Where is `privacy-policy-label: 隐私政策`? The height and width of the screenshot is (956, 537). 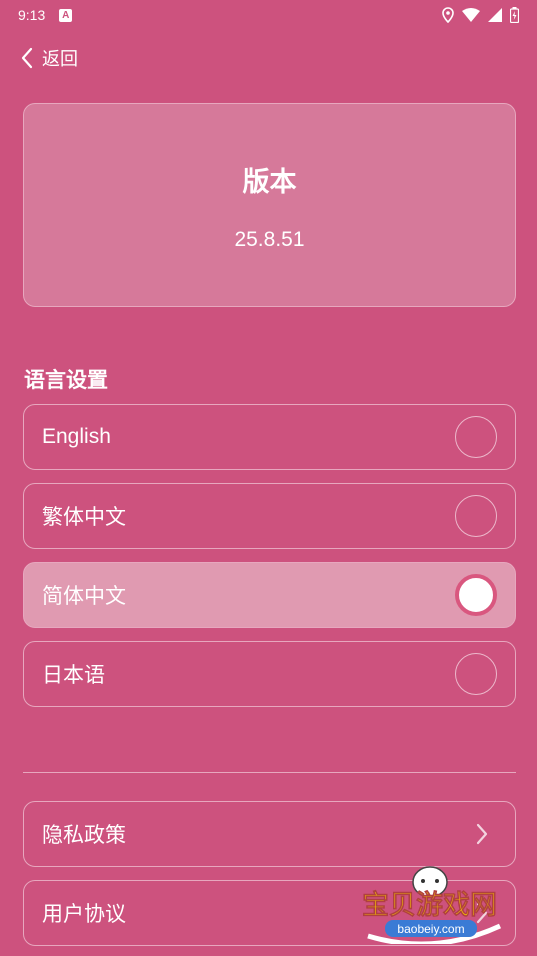
privacy-policy-label: 隐私政策 is located at coordinates (84, 835).